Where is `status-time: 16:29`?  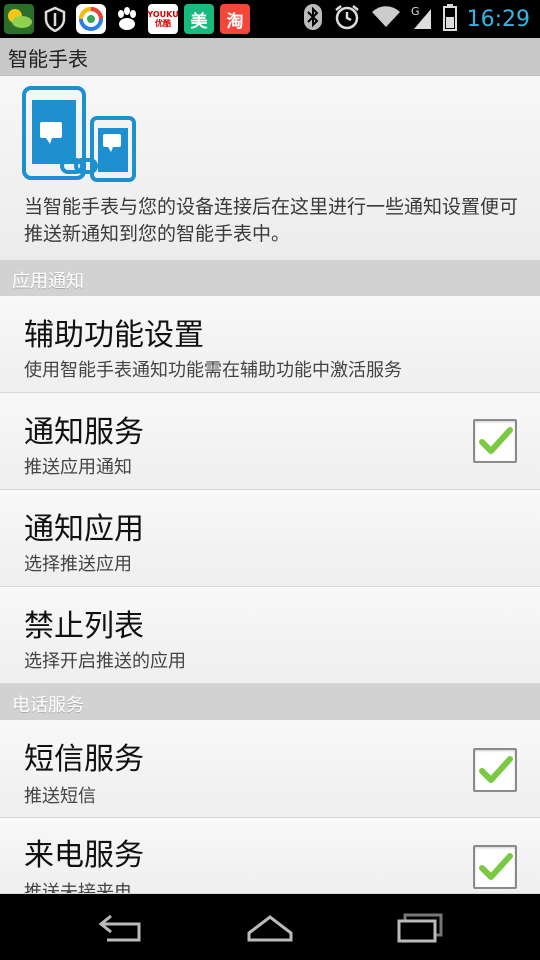 status-time: 16:29 is located at coordinates (498, 19).